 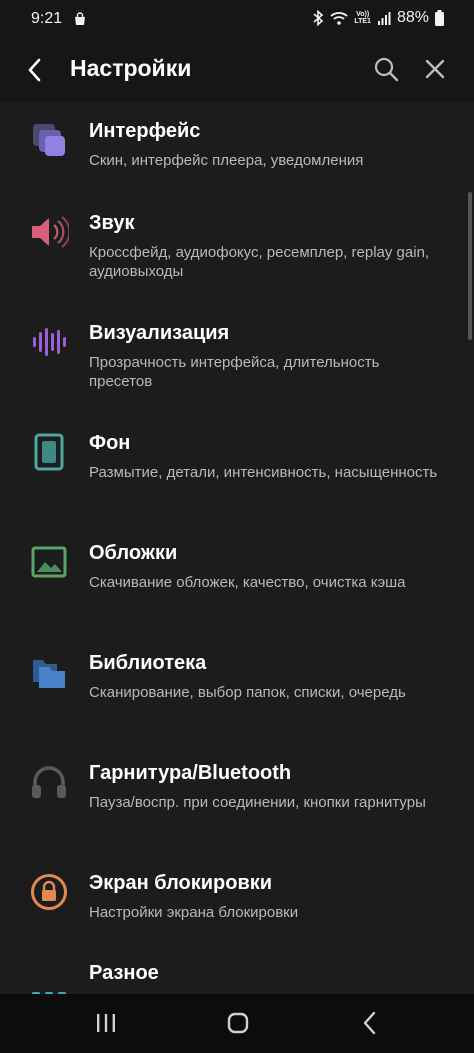 What do you see at coordinates (237, 19) in the screenshot?
I see `status-bar: 9:21 Vo)) LTE1 88%` at bounding box center [237, 19].